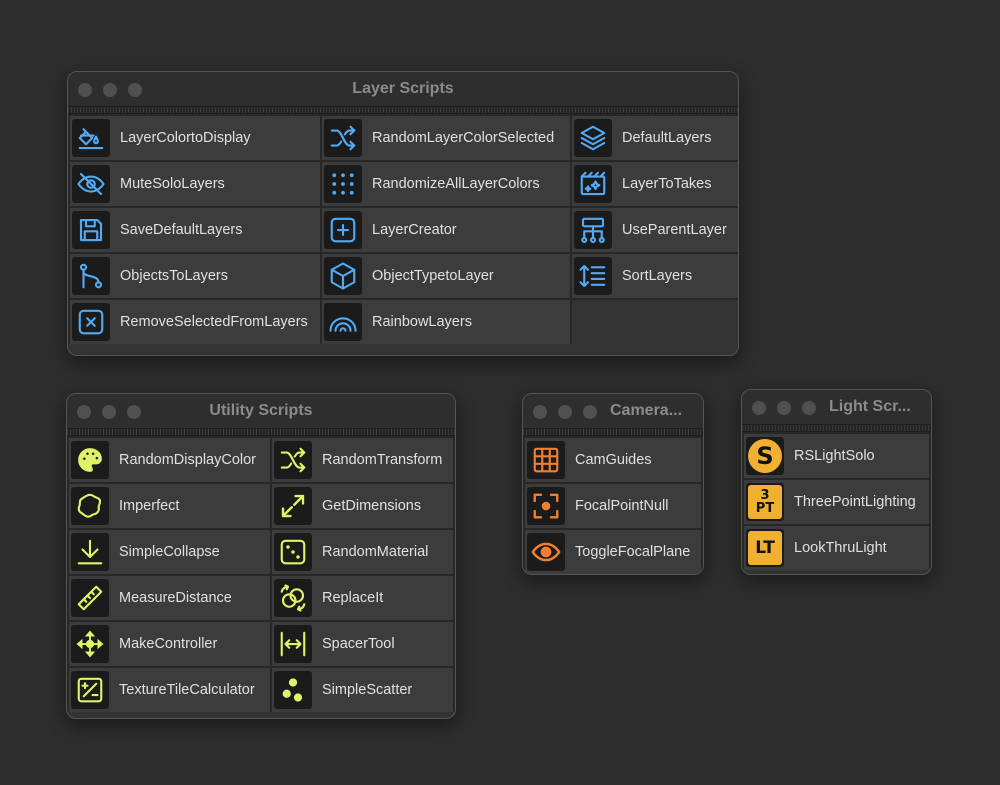 Image resolution: width=1000 pixels, height=785 pixels. What do you see at coordinates (91, 184) in the screenshot?
I see `eye-off-icon` at bounding box center [91, 184].